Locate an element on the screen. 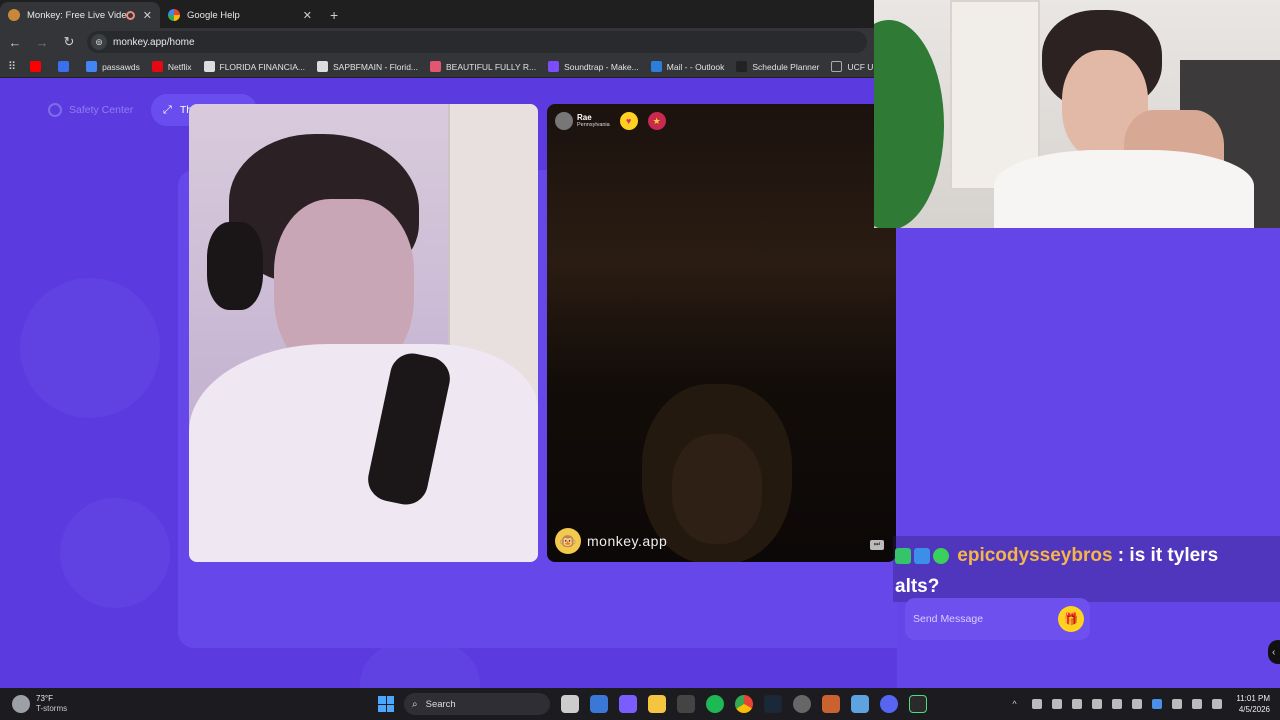 The width and height of the screenshot is (1280, 720). chevron-up-icon: ^ is located at coordinates (1017, 704).